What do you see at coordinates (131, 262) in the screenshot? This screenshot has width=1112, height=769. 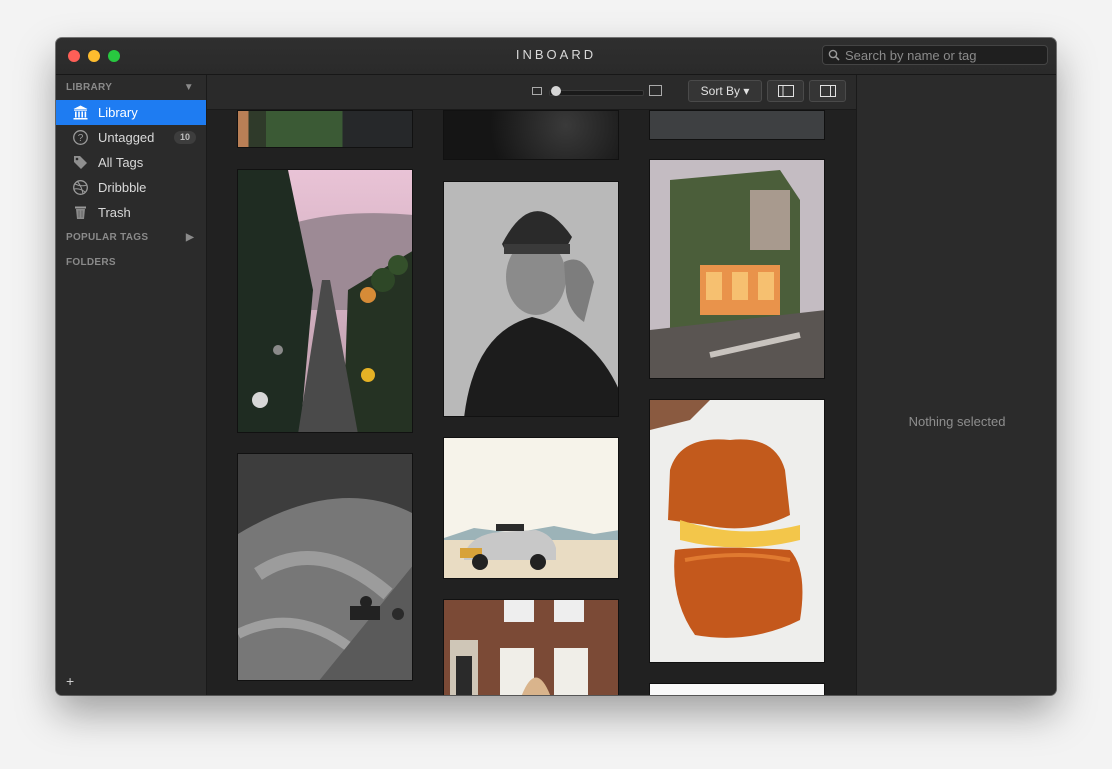 I see `folders-section-header: FOLDERS` at bounding box center [131, 262].